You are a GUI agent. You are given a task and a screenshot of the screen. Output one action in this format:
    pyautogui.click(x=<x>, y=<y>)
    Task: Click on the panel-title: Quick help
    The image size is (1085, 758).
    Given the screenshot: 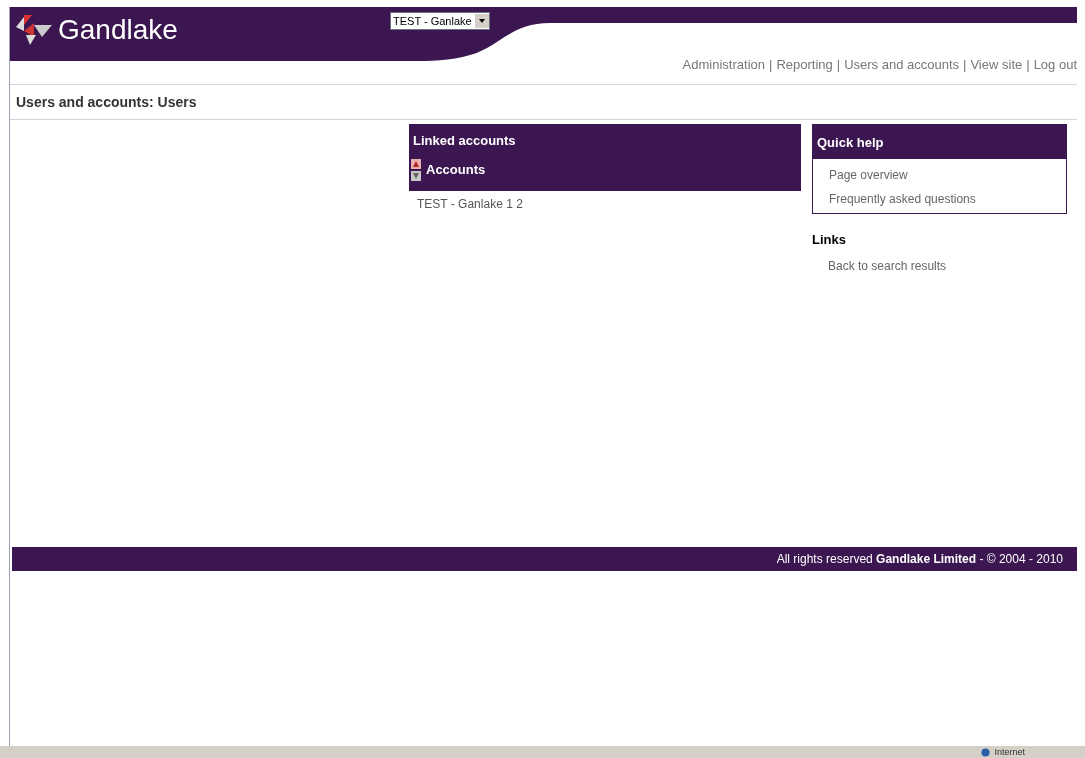 What is the action you would take?
    pyautogui.click(x=939, y=142)
    